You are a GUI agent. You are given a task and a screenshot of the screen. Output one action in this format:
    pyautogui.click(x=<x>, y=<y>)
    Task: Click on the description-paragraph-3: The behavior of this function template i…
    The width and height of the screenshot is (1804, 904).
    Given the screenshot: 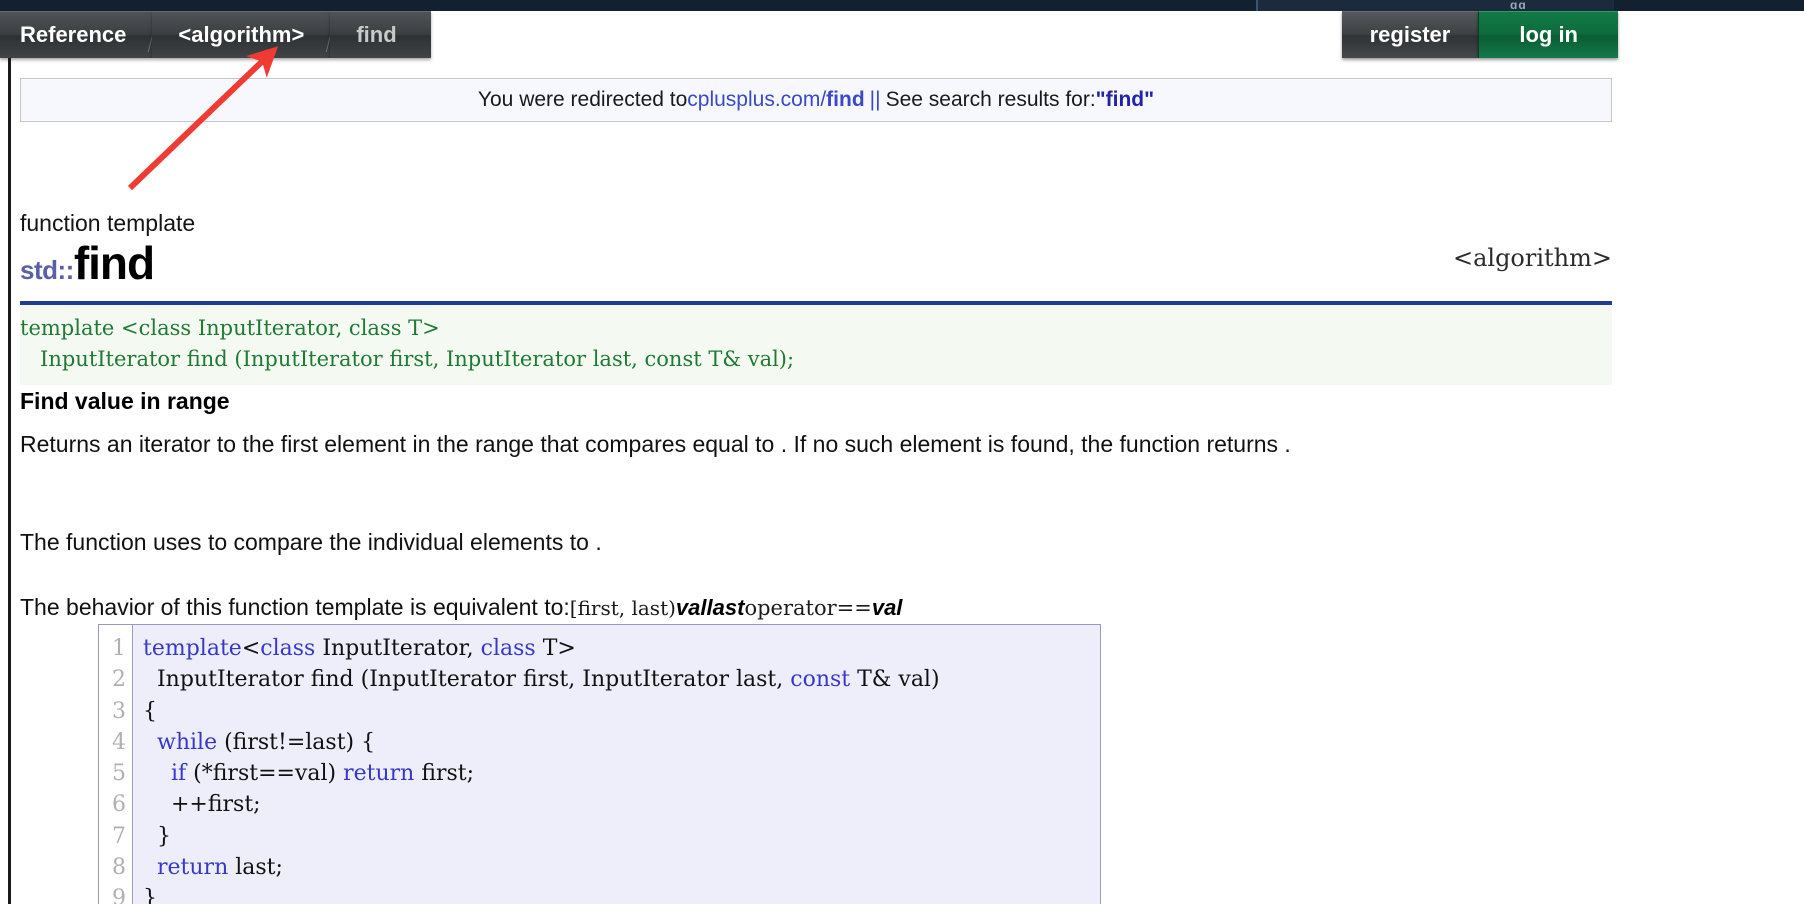 What is the action you would take?
    pyautogui.click(x=816, y=607)
    